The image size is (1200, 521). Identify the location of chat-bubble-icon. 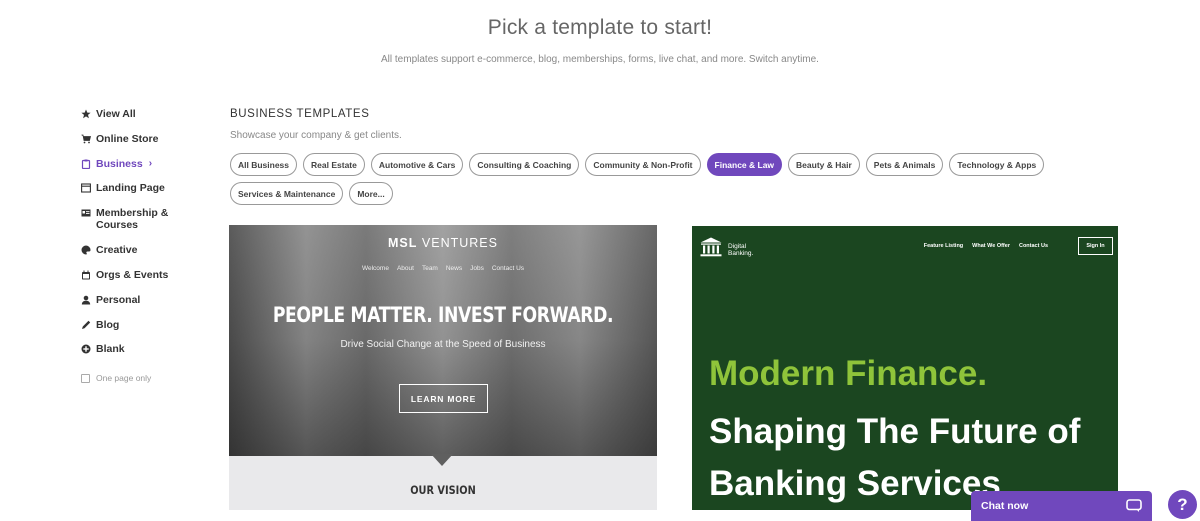
(1134, 507).